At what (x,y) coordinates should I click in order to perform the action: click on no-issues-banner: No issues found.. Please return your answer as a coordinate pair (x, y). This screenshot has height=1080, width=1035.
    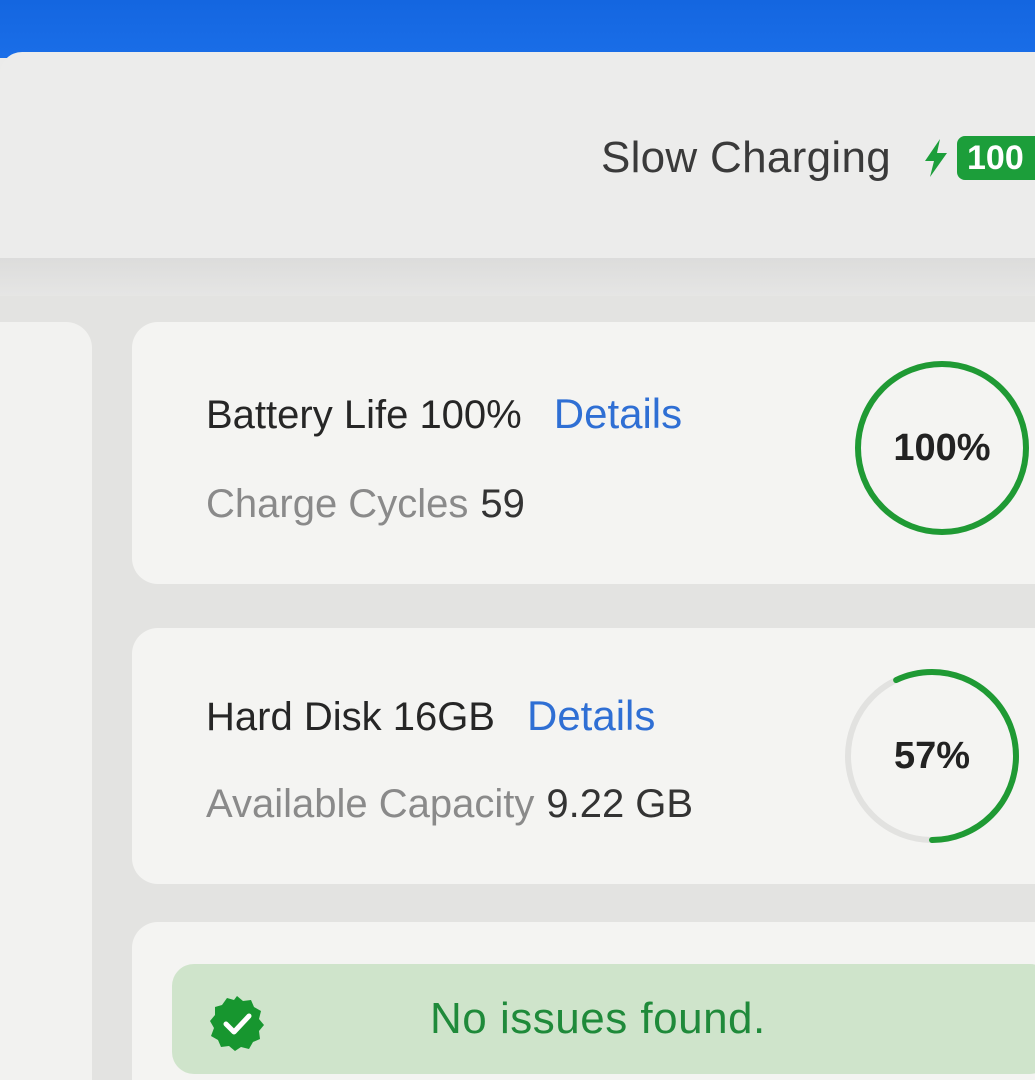
    Looking at the image, I should click on (603, 1019).